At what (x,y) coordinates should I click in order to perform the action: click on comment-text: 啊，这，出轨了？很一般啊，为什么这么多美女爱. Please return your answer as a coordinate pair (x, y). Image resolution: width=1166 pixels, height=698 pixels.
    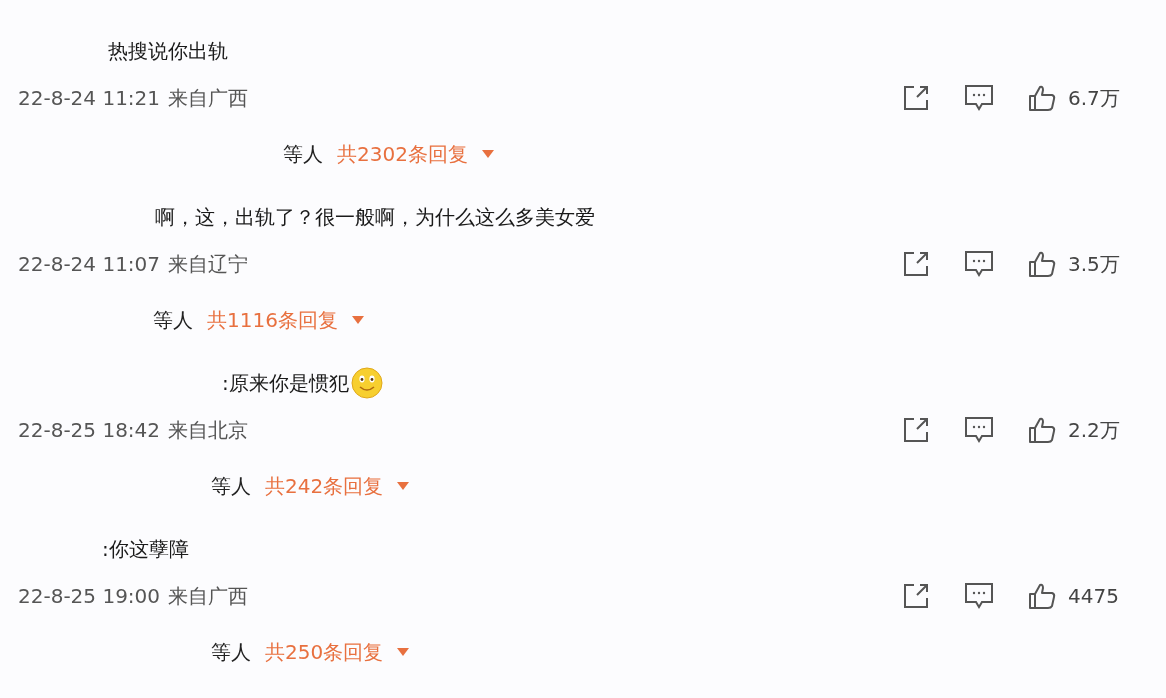
    Looking at the image, I should click on (375, 217).